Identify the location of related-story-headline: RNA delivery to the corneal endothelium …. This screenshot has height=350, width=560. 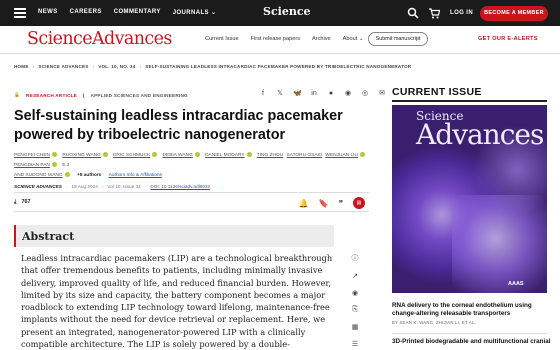
(472, 310).